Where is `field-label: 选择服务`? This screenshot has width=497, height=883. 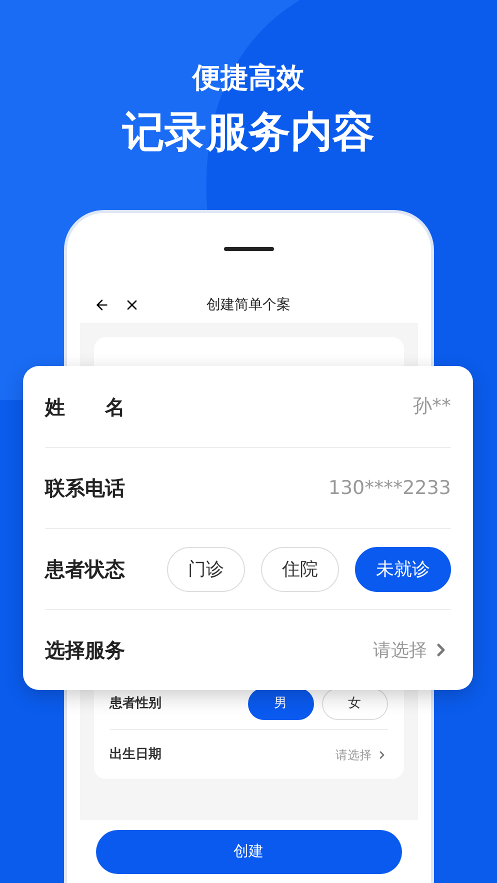 field-label: 选择服务 is located at coordinates (85, 650).